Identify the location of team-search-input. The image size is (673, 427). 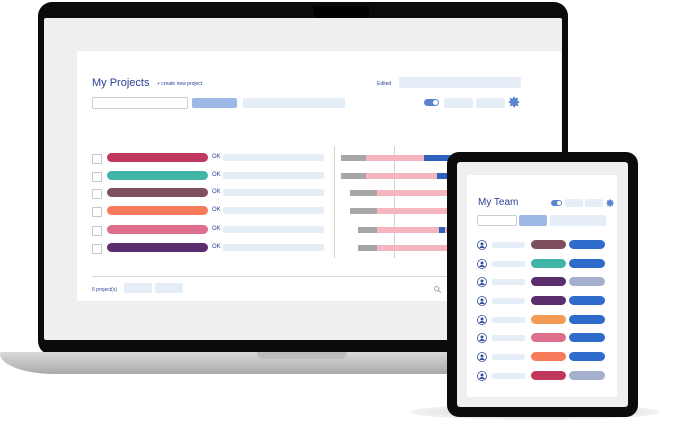
(497, 220).